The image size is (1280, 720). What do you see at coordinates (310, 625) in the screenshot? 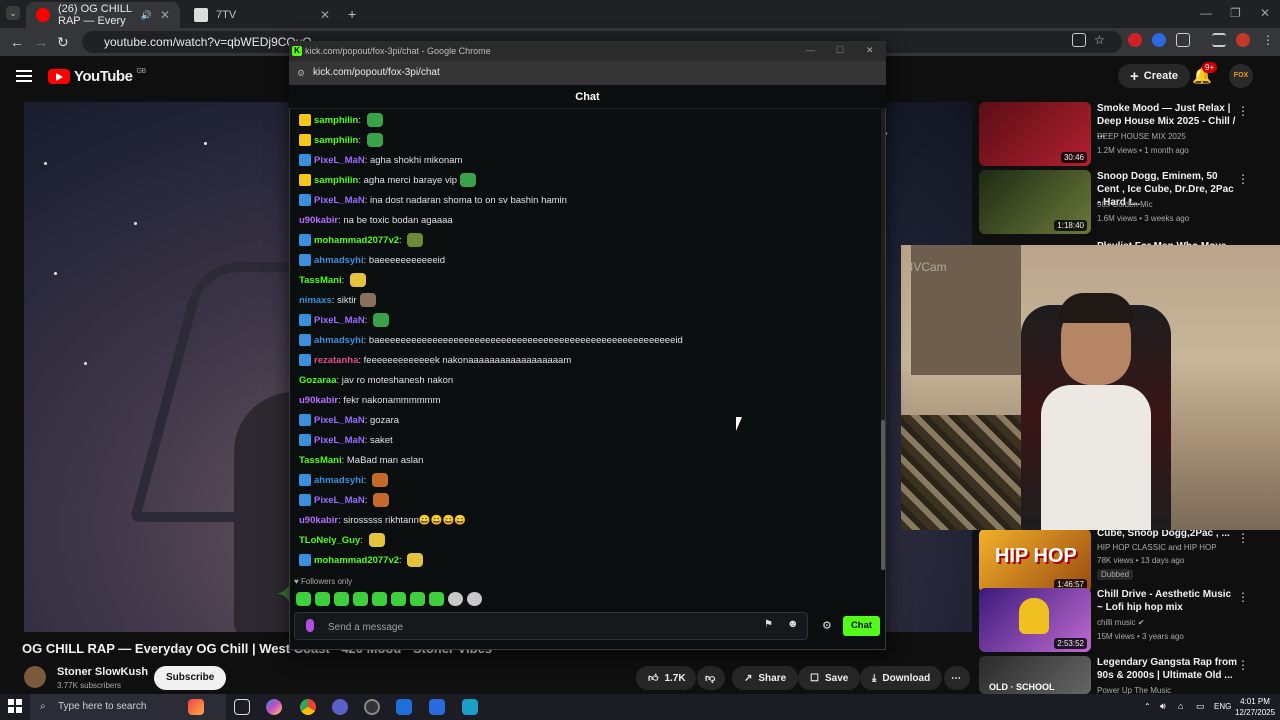
I see `microphone-icon` at bounding box center [310, 625].